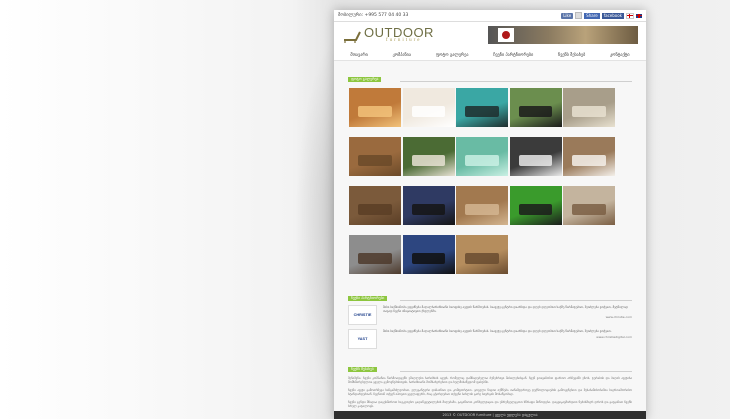 This screenshot has height=419, width=730. I want to click on gallery-photo-blue-lounge, so click(428, 205).